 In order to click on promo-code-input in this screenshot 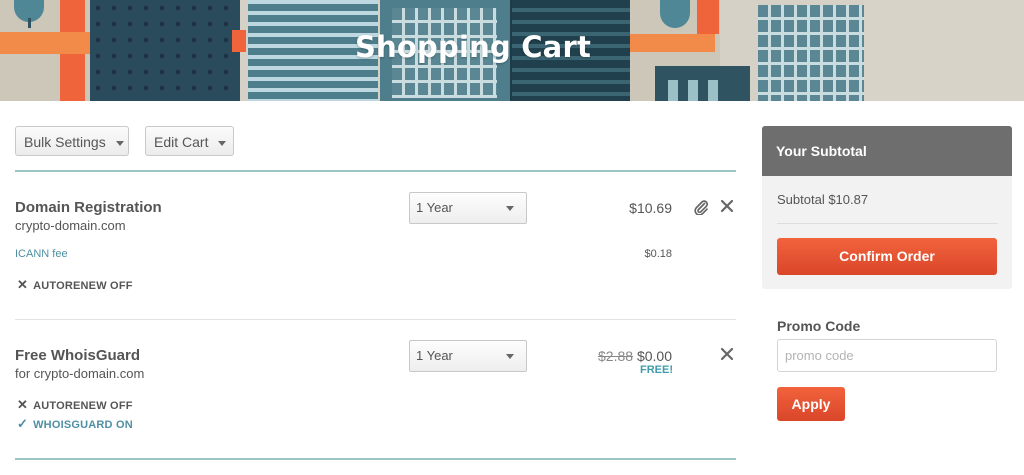, I will do `click(887, 355)`.